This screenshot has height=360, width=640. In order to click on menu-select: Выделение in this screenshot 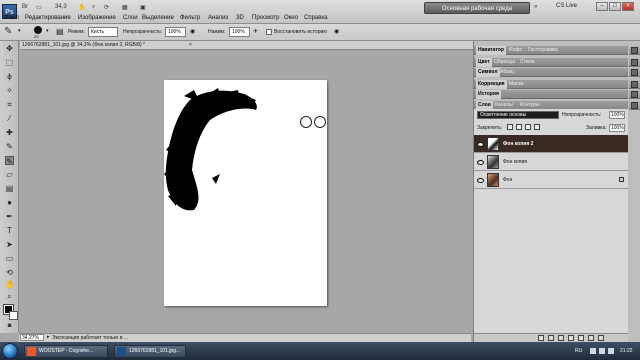, I will do `click(158, 18)`.